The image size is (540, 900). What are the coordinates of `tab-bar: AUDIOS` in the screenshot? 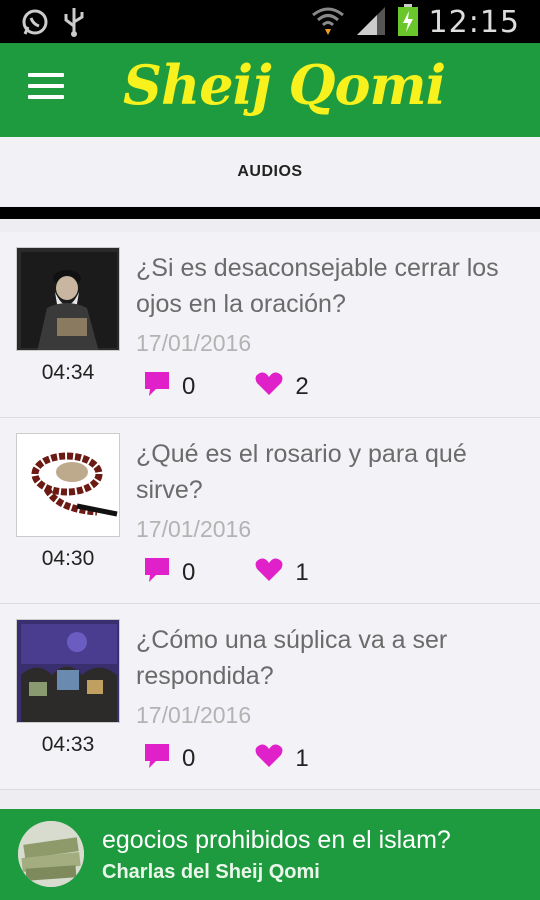 It's located at (270, 171).